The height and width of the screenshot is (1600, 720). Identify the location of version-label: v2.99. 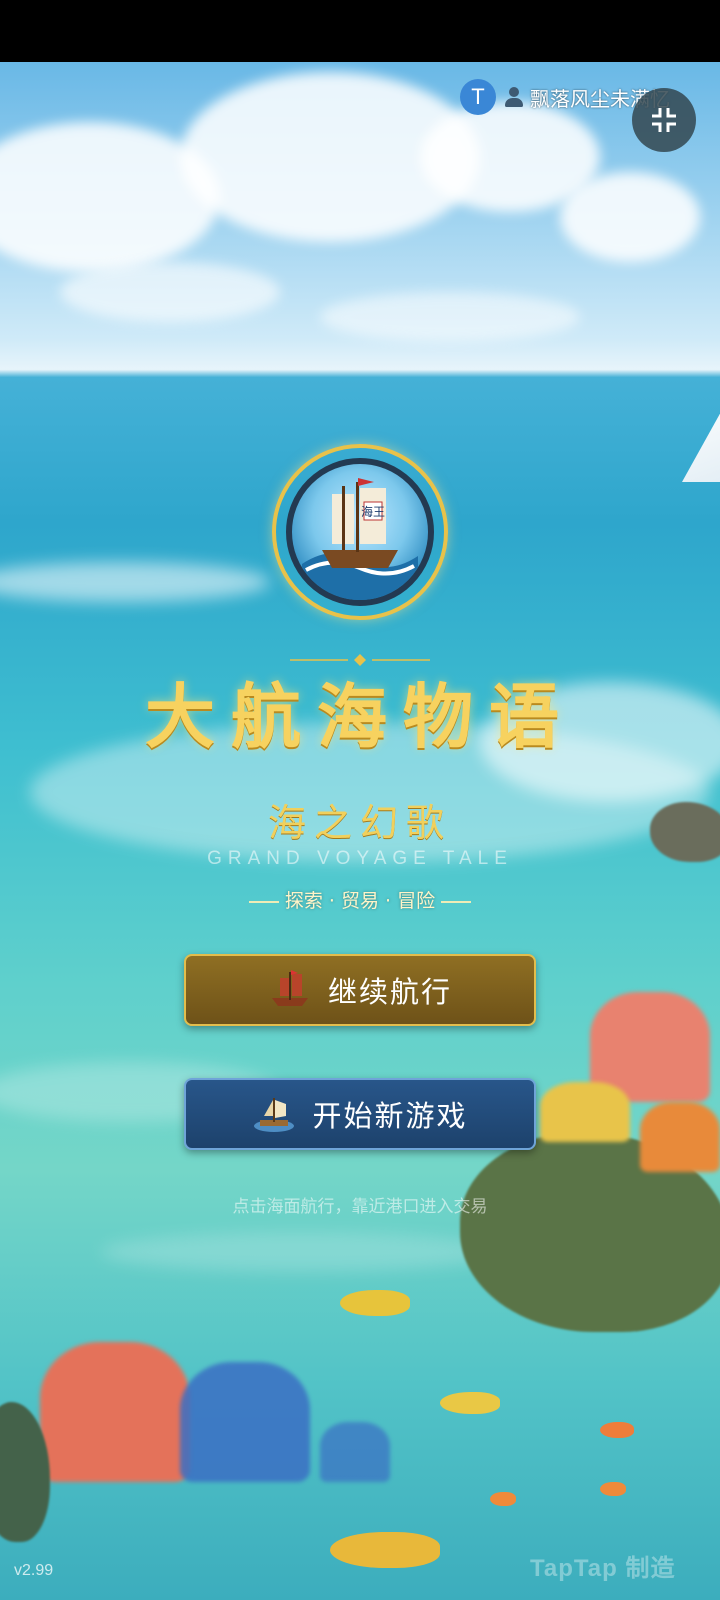
(34, 1570).